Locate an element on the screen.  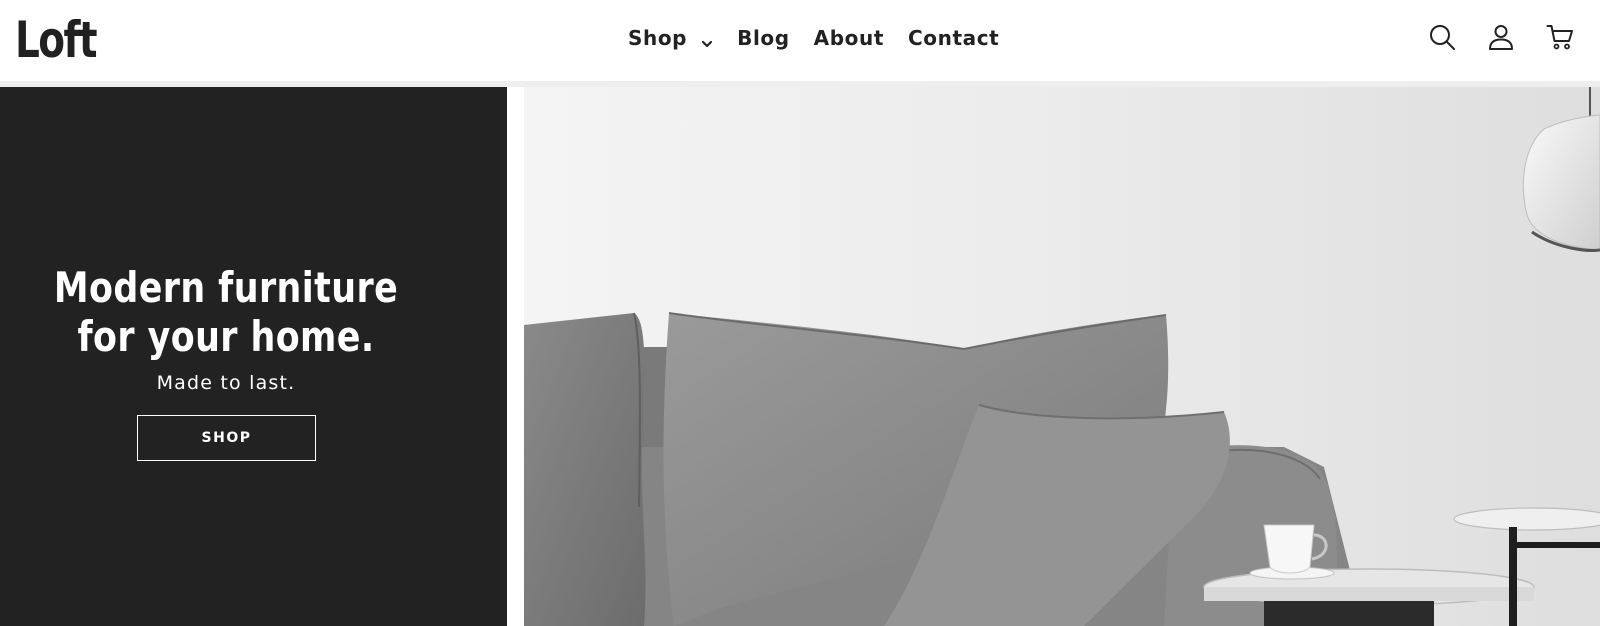
hero-gap is located at coordinates (515, 356).